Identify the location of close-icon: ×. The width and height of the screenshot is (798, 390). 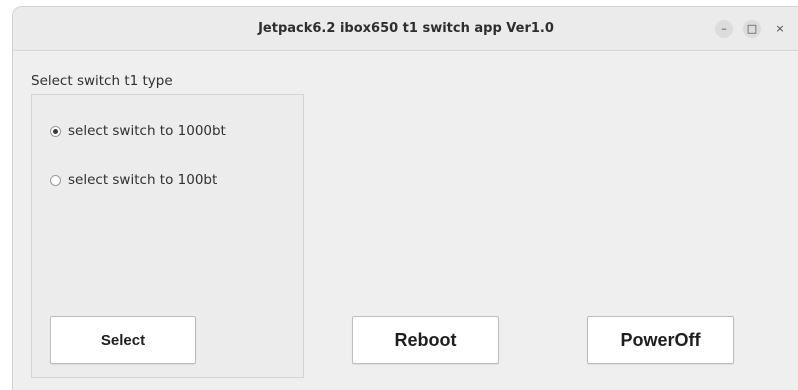
(780, 29).